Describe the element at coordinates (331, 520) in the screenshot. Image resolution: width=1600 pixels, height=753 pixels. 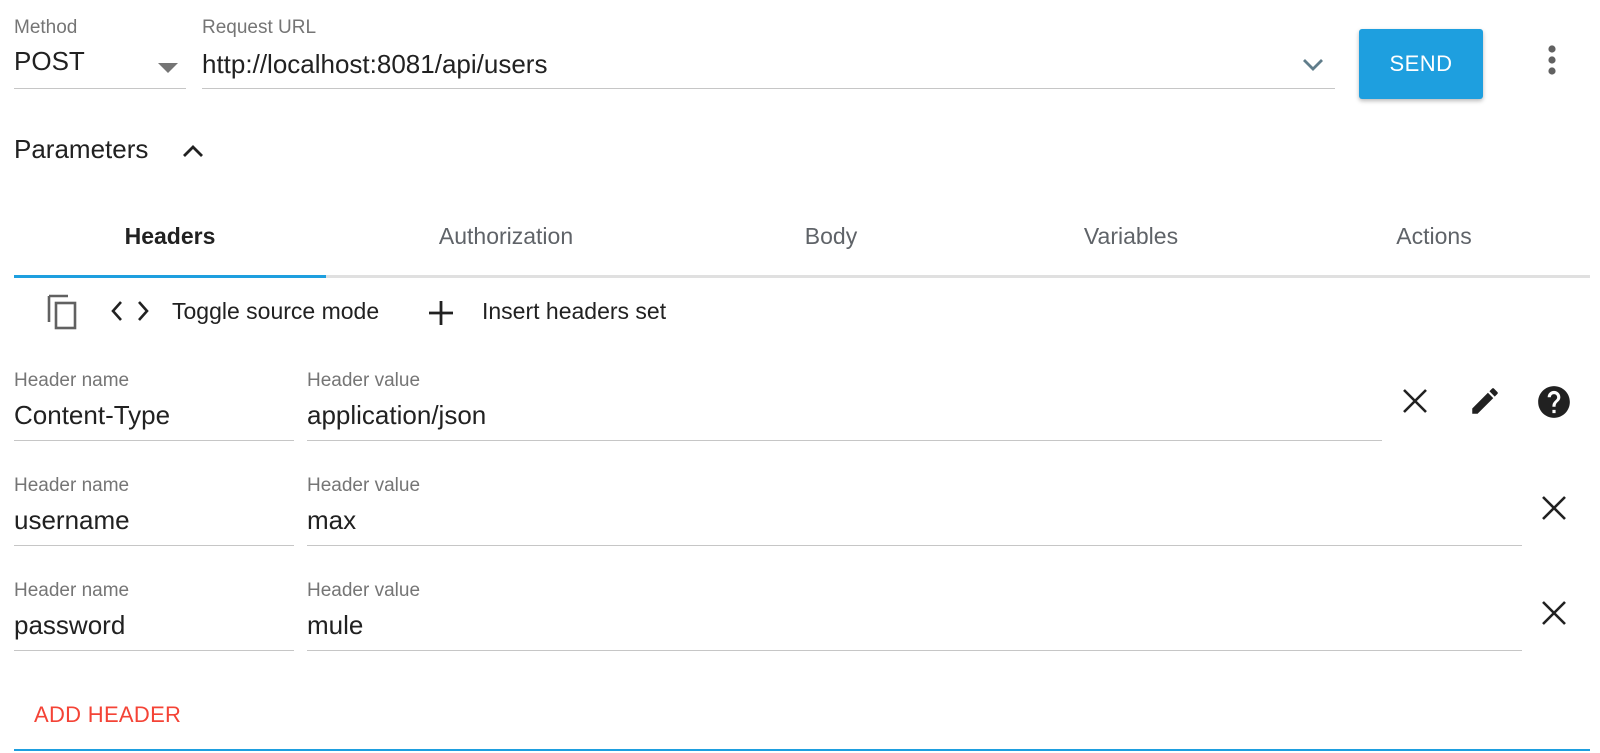
I see `header-value-field: max` at that location.